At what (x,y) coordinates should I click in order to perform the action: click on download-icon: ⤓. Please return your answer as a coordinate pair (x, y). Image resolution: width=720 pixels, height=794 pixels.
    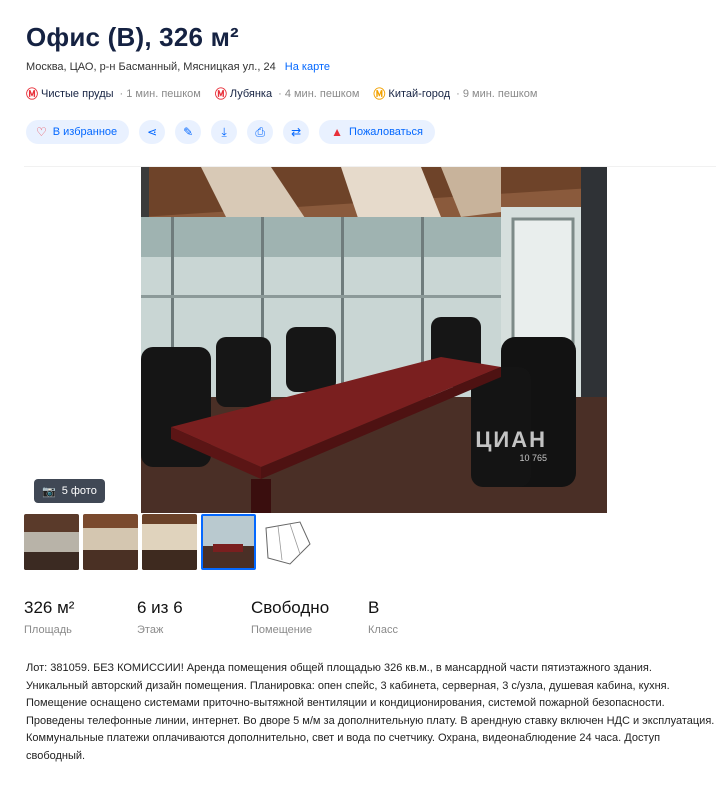
    Looking at the image, I should click on (224, 131).